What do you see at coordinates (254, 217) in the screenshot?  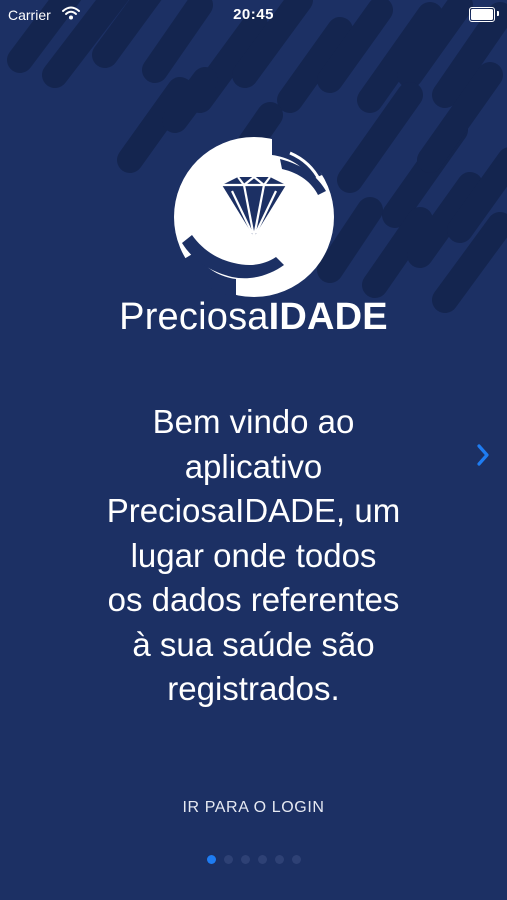 I see `diamond-hands-logo-icon` at bounding box center [254, 217].